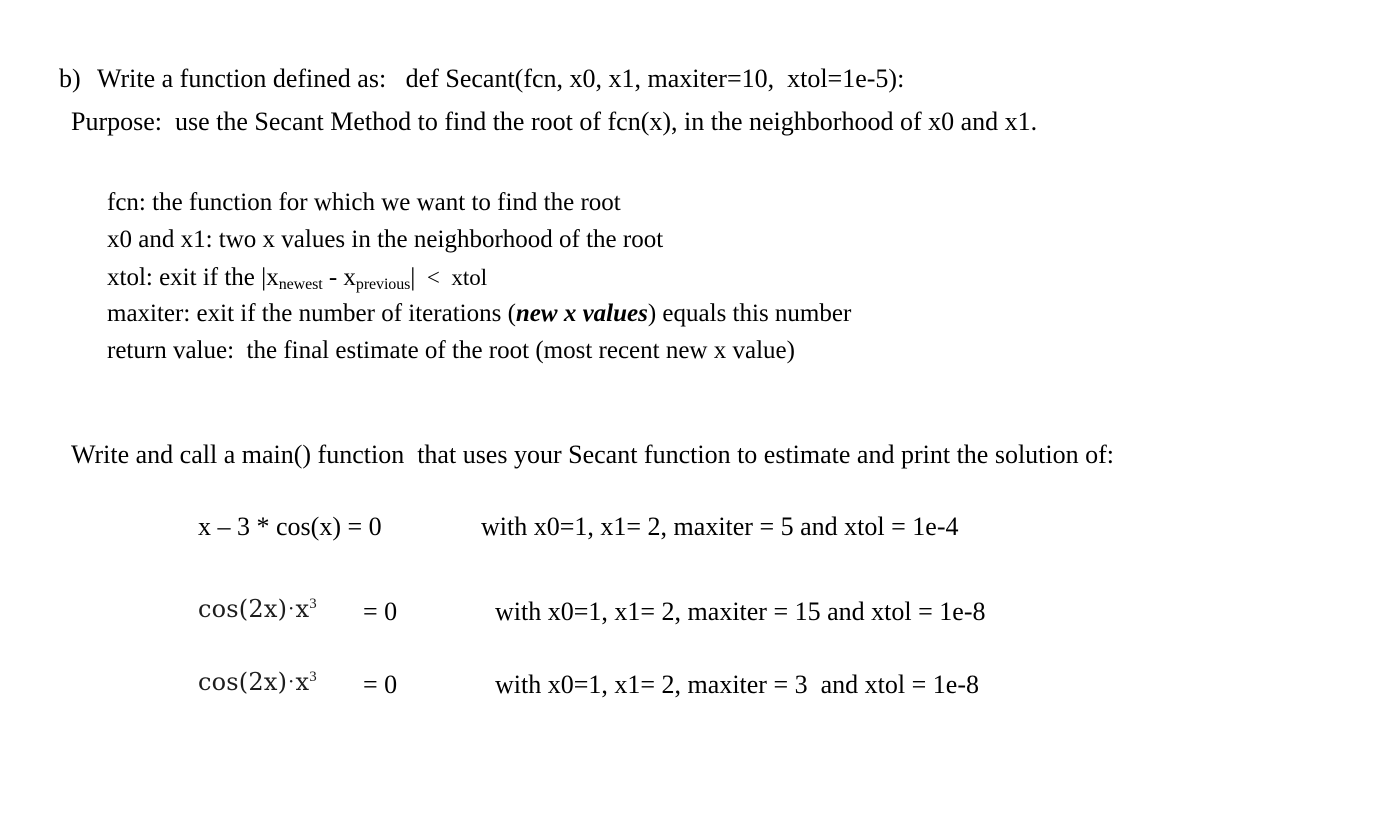 The image size is (1379, 834). I want to click on part-b-label: b), so click(70, 78).